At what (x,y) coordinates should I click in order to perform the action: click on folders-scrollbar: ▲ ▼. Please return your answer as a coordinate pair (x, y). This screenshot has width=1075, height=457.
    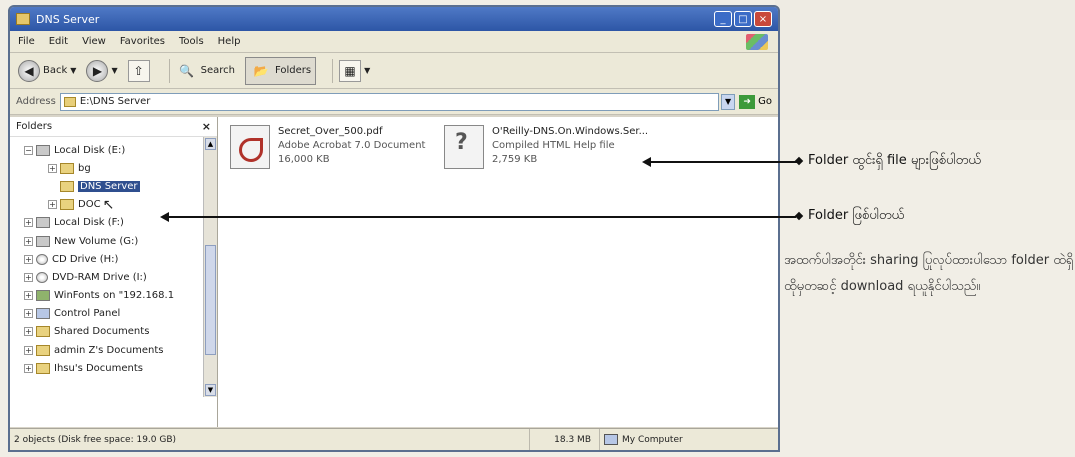
    Looking at the image, I should click on (210, 267).